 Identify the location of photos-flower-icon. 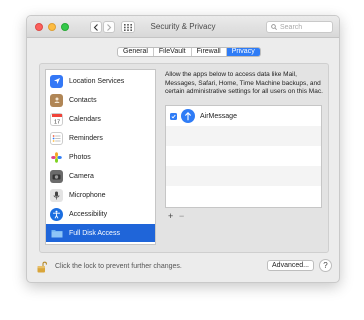
(56, 157).